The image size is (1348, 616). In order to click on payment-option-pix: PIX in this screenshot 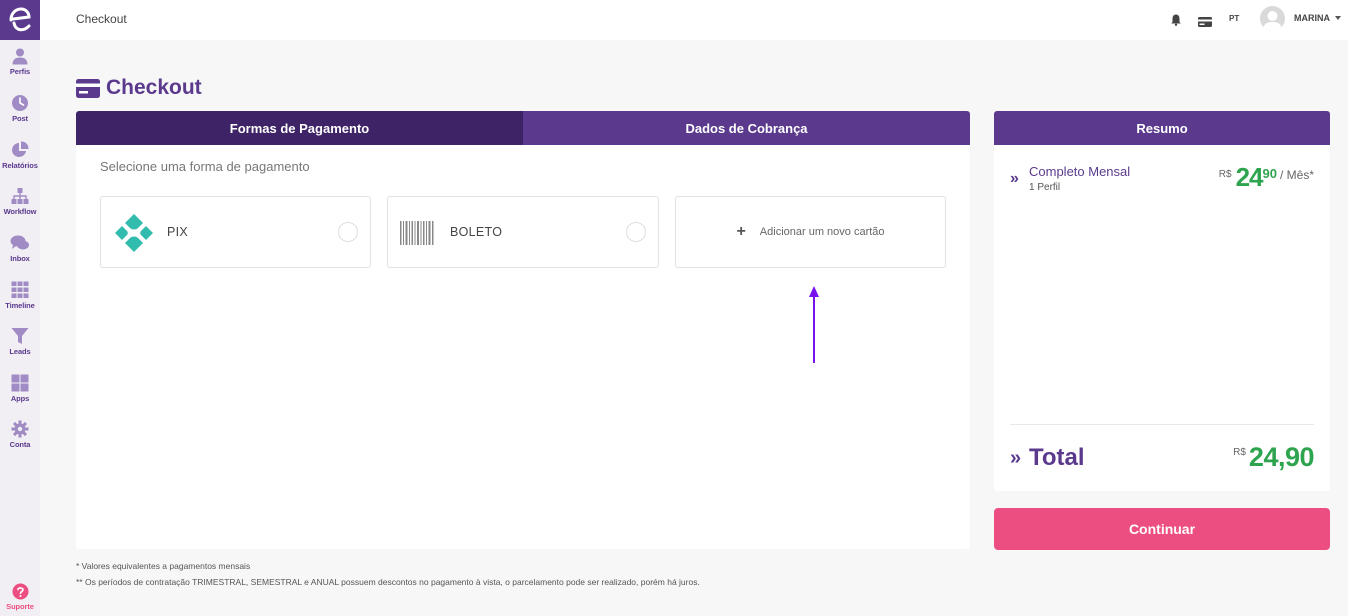, I will do `click(235, 232)`.